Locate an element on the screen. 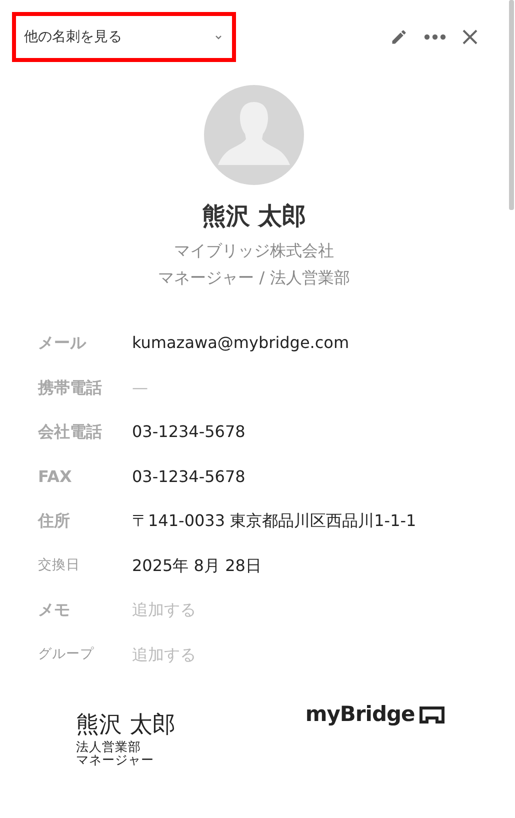 Image resolution: width=515 pixels, height=818 pixels. field-value: 〒141-0033 東京都品川区西品川1-1-1 is located at coordinates (274, 521).